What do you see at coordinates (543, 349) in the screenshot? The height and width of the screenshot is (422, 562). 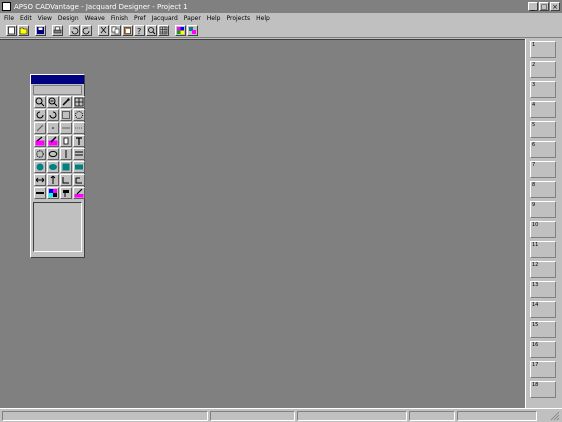 I see `panel-cell: 16` at bounding box center [543, 349].